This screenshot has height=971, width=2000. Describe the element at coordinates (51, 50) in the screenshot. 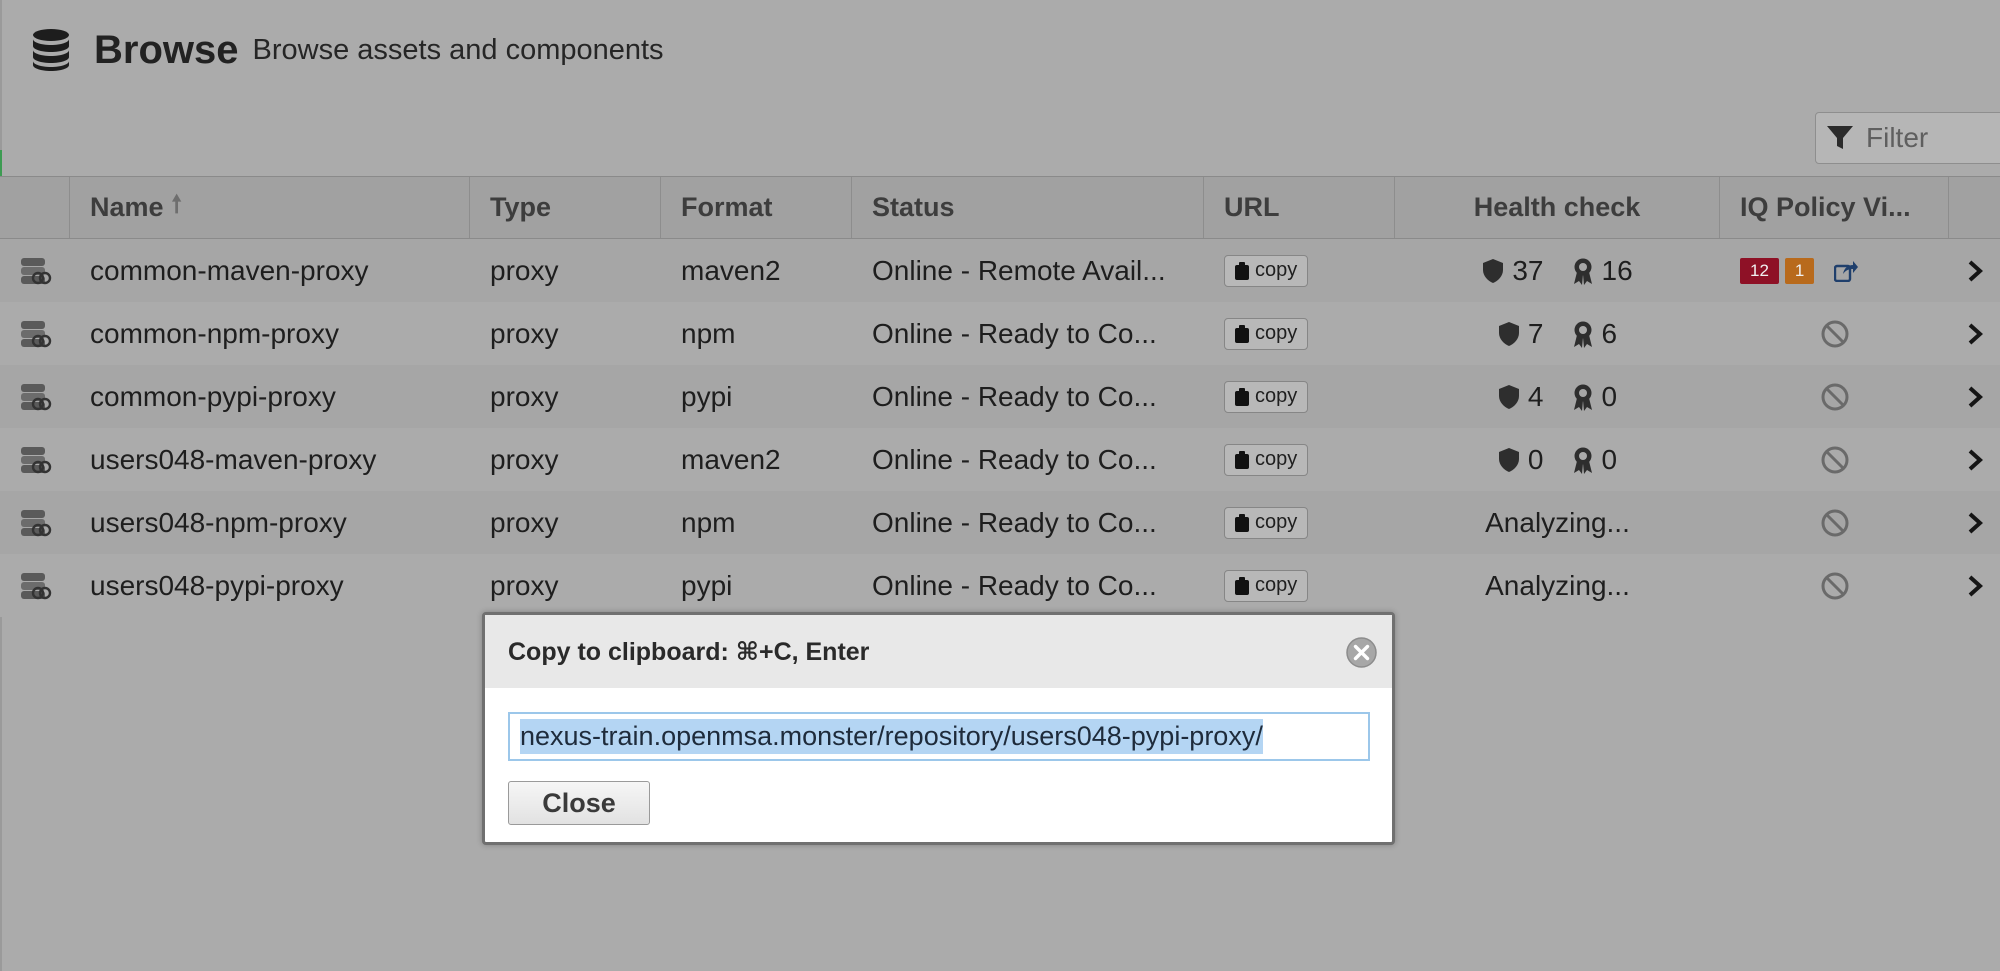

I see `database-icon` at that location.